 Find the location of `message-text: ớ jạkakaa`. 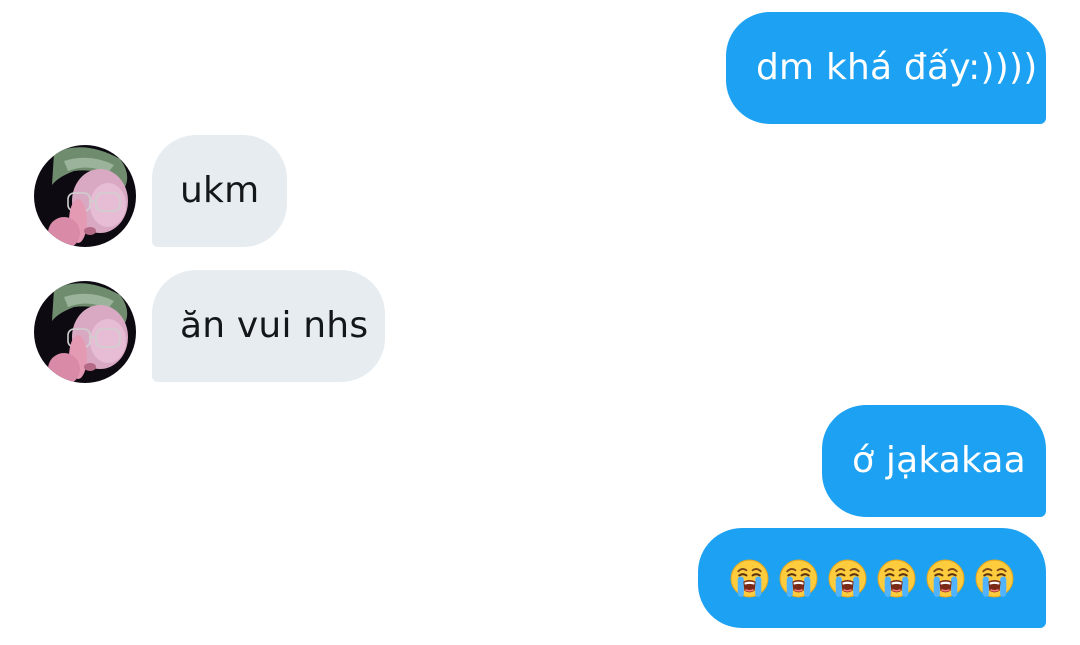

message-text: ớ jạkakaa is located at coordinates (939, 460).